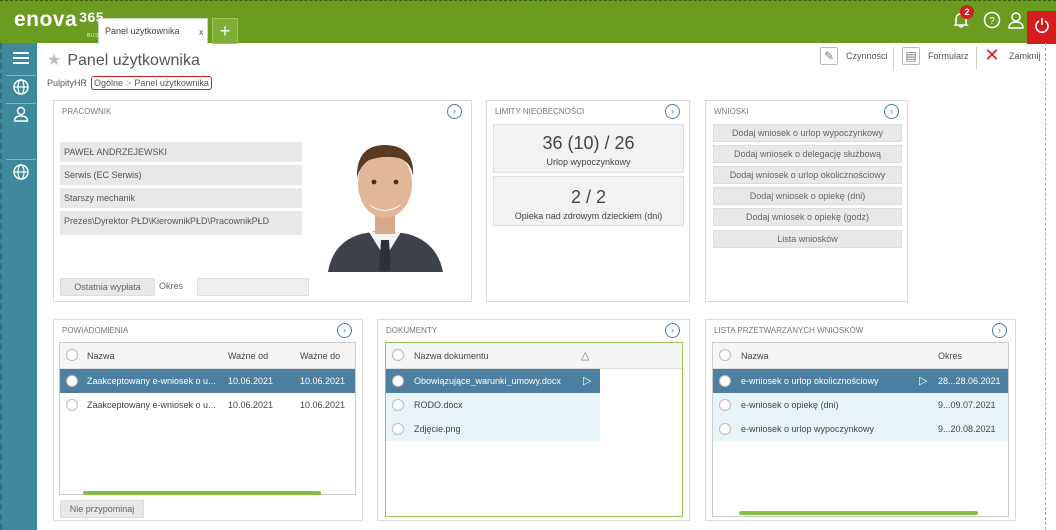 This screenshot has width=1056, height=530. Describe the element at coordinates (588, 148) in the screenshot. I see `limit-urlop-wypoczynkowy: 36 (10) / 26 Urlop wypoczynkowy` at that location.